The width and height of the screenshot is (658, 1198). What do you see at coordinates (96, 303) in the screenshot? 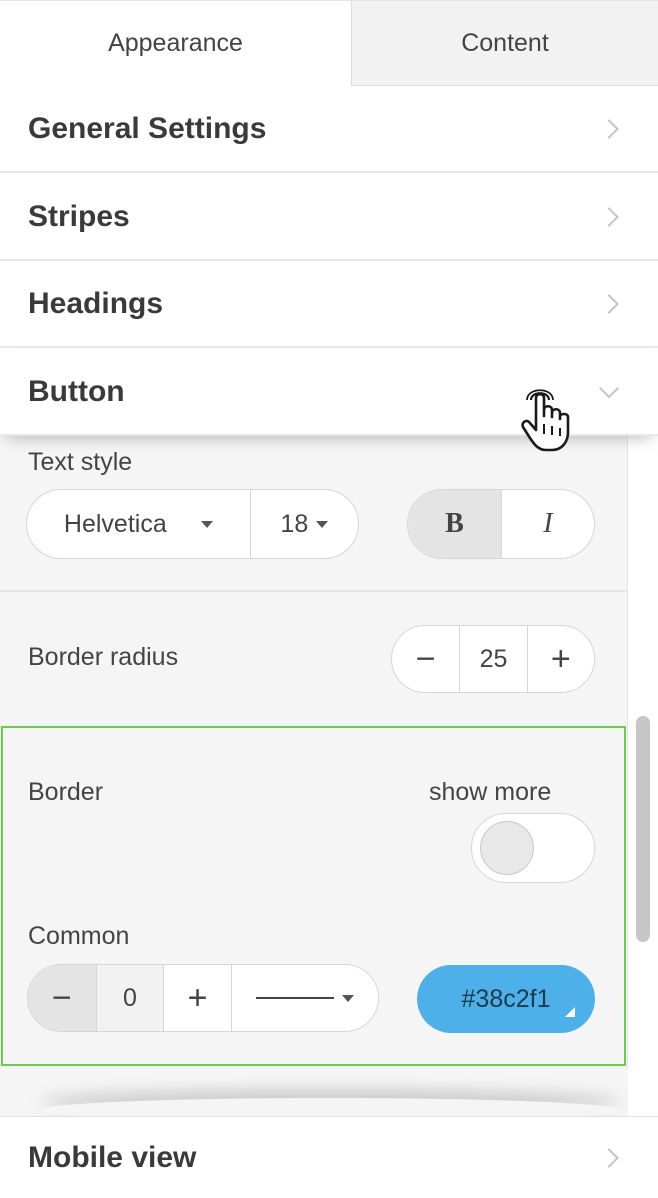
I see `section-label: Headings` at bounding box center [96, 303].